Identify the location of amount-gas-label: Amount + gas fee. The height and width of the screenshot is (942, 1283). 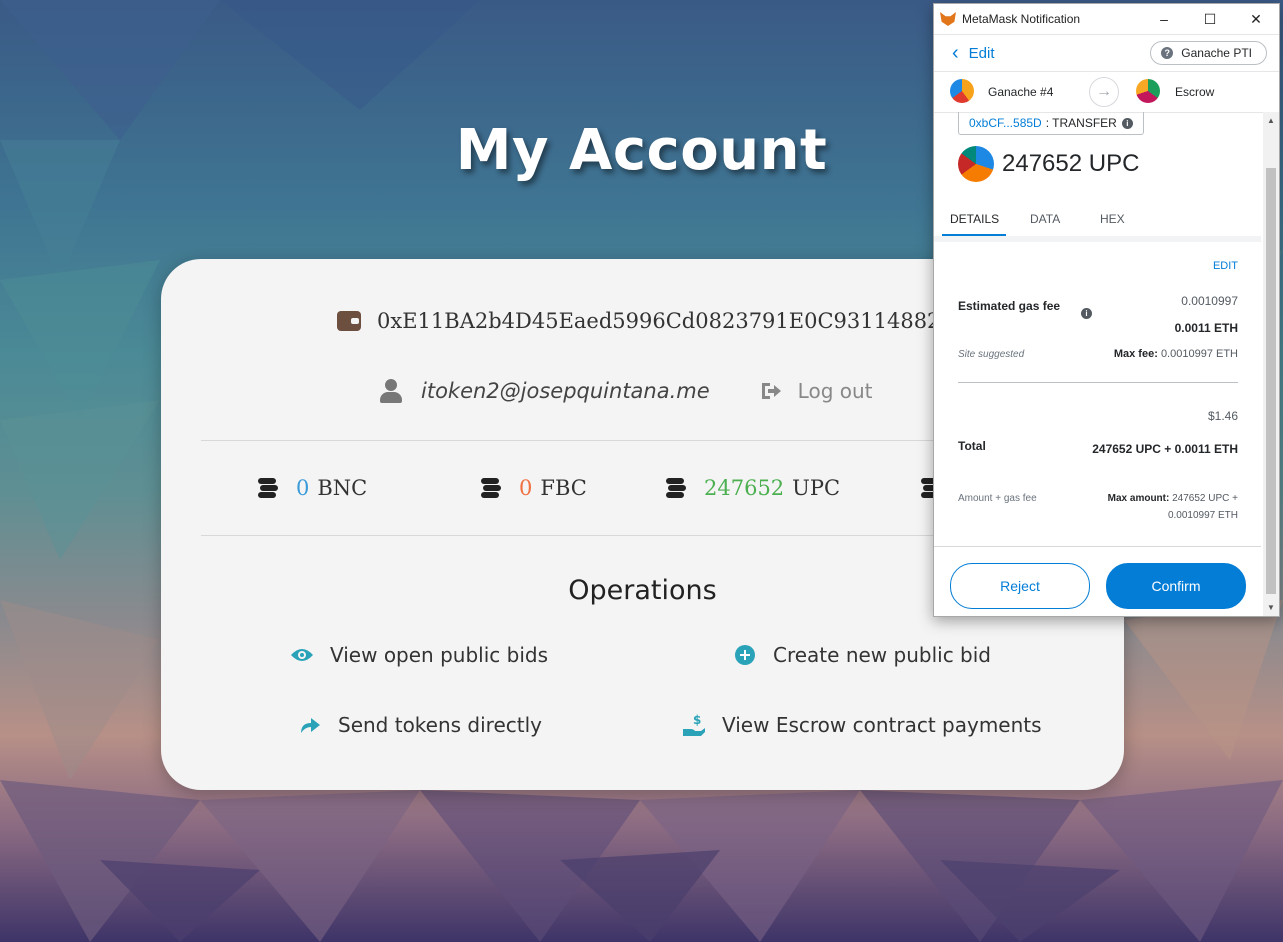
(997, 498).